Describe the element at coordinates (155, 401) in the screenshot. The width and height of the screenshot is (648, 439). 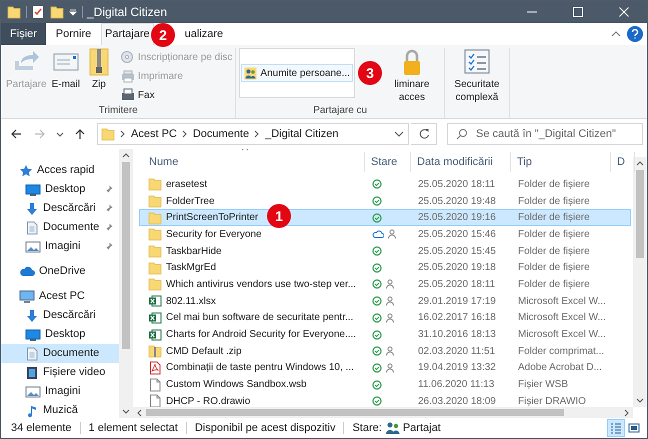
I see `file-icon` at that location.